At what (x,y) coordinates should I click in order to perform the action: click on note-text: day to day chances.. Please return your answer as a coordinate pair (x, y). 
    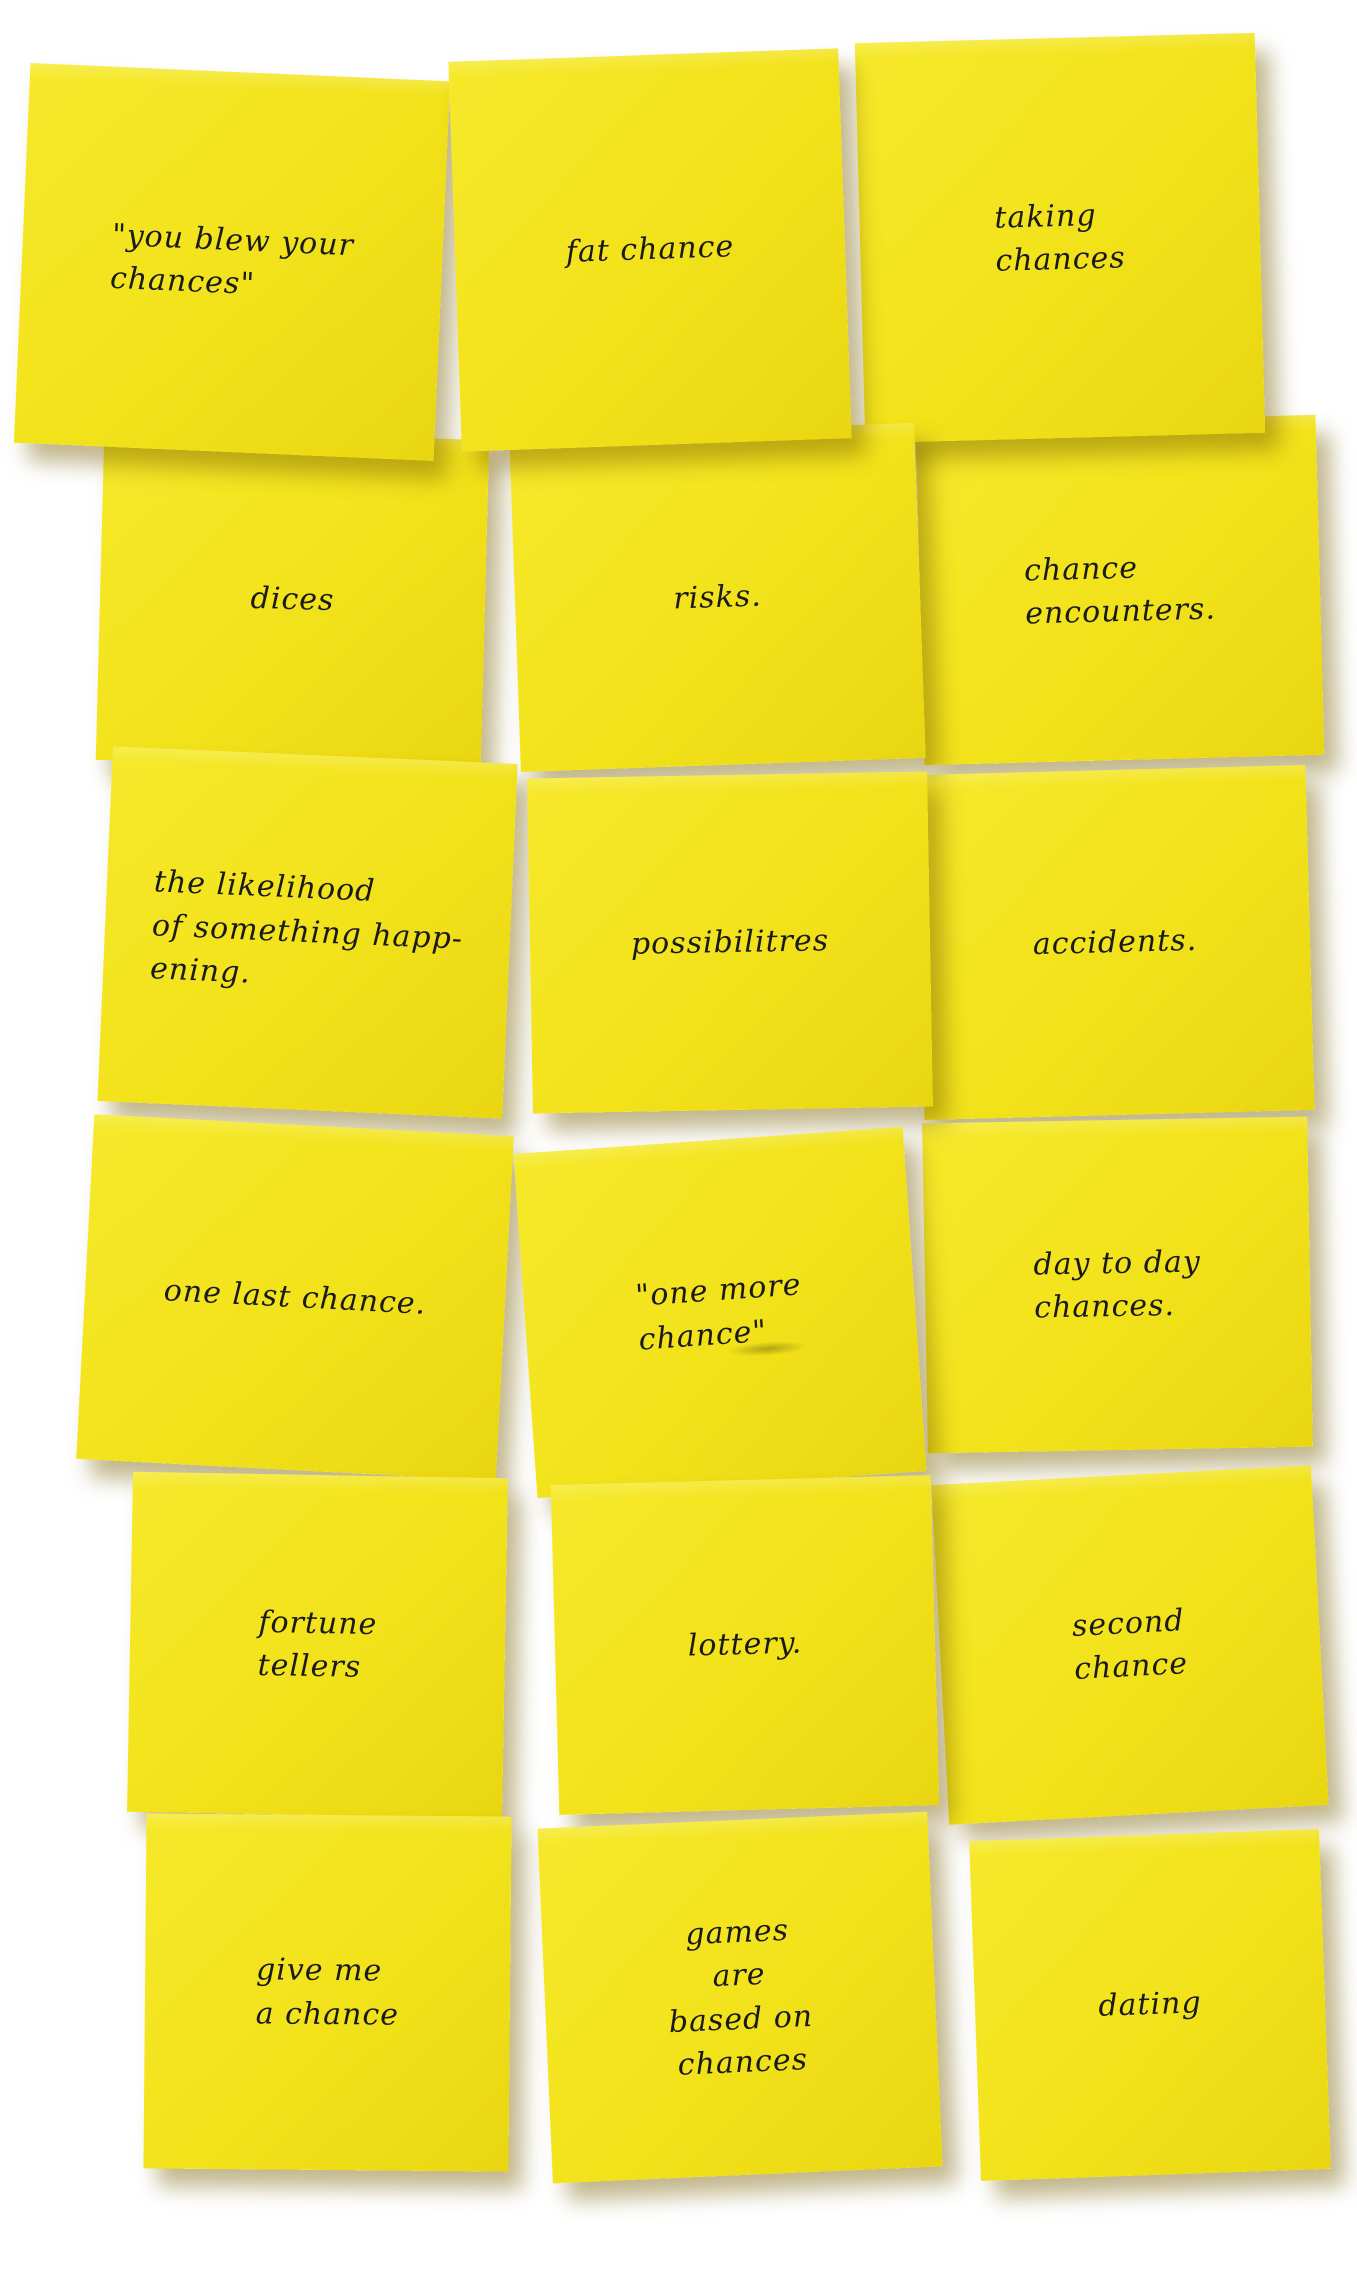
    Looking at the image, I should click on (1117, 1285).